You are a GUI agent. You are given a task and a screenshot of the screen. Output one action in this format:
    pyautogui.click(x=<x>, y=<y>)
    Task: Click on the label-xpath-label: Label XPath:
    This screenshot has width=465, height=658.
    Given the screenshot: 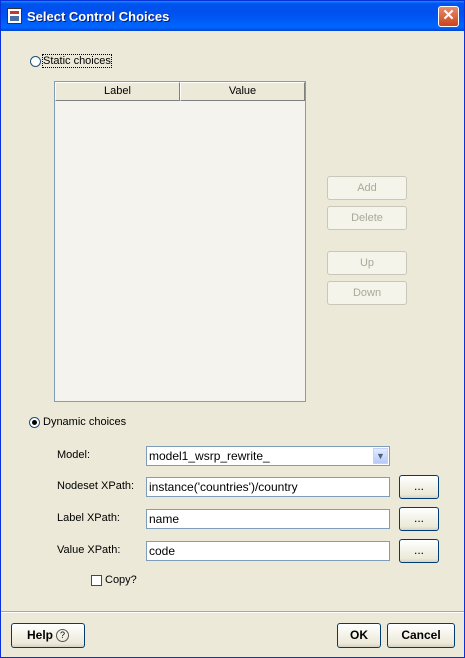 What is the action you would take?
    pyautogui.click(x=88, y=518)
    